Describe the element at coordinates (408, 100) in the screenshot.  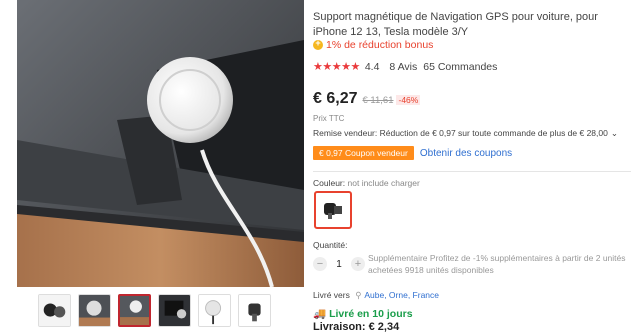
I see `discount-badge: -46%` at that location.